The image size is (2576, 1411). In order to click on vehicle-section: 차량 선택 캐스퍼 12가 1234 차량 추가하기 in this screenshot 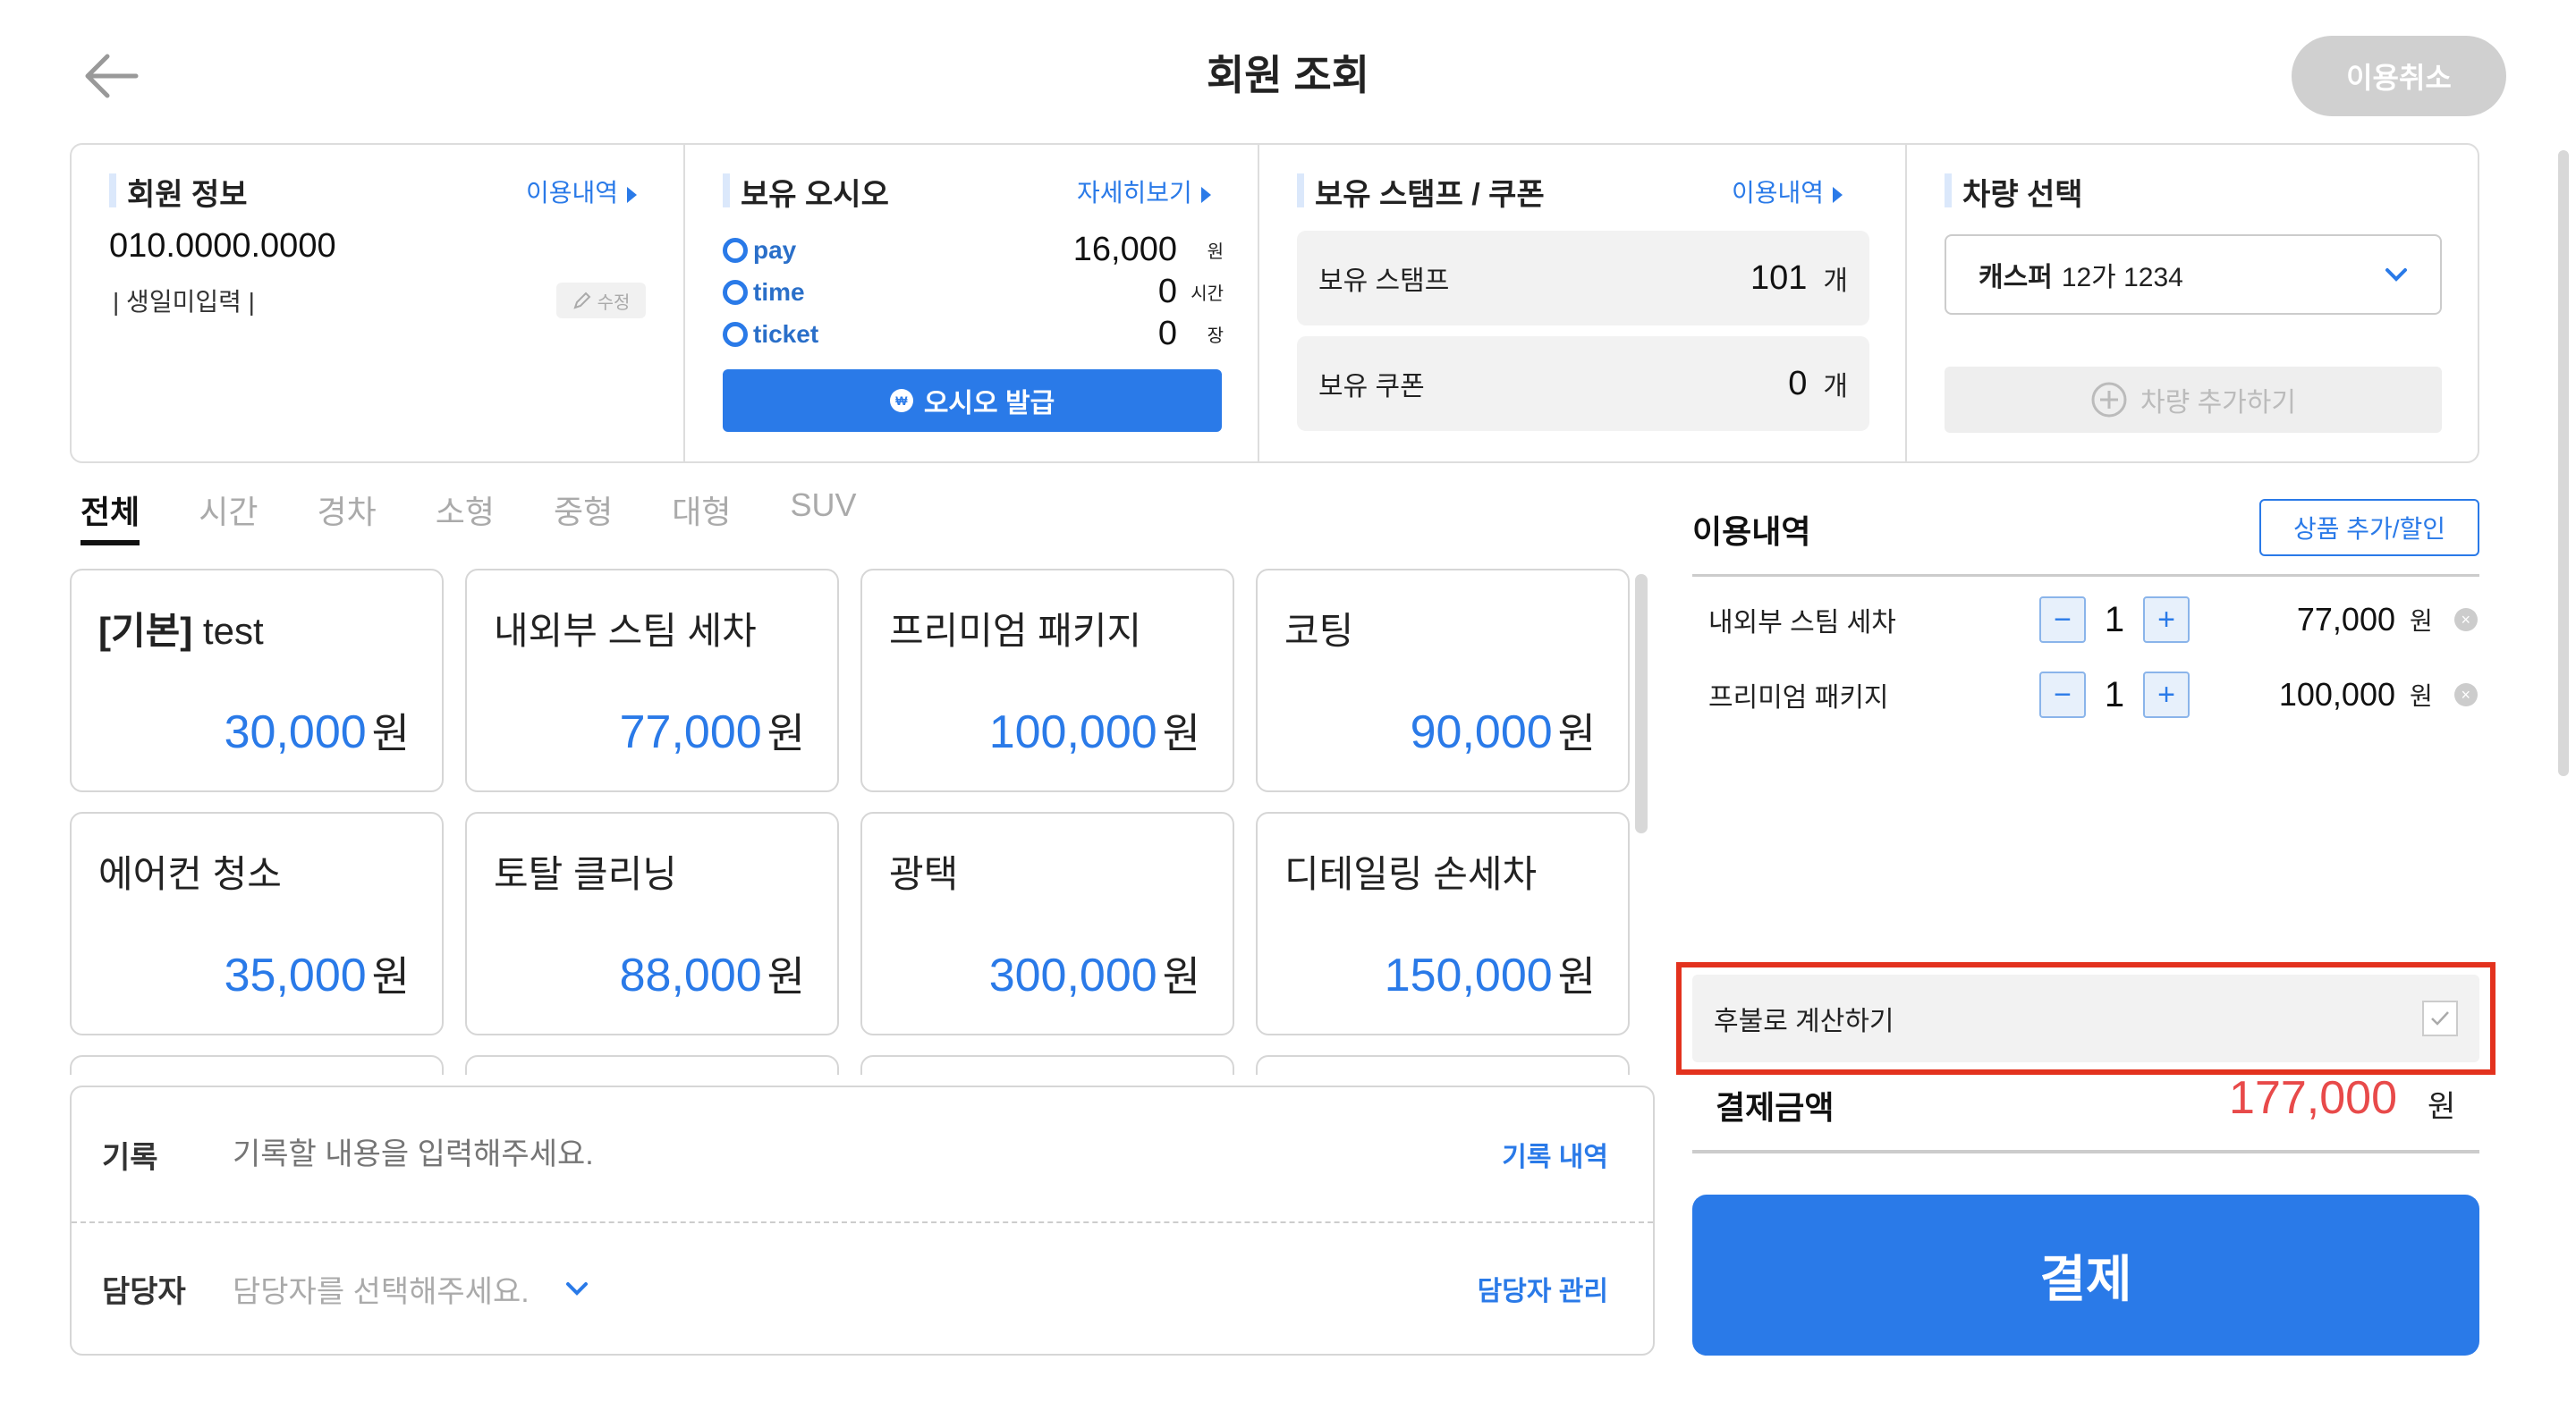, I will do `click(2191, 303)`.